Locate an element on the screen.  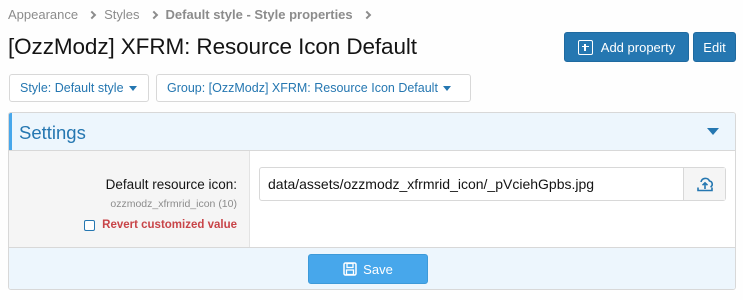
revert-label: Revert customized value is located at coordinates (169, 225).